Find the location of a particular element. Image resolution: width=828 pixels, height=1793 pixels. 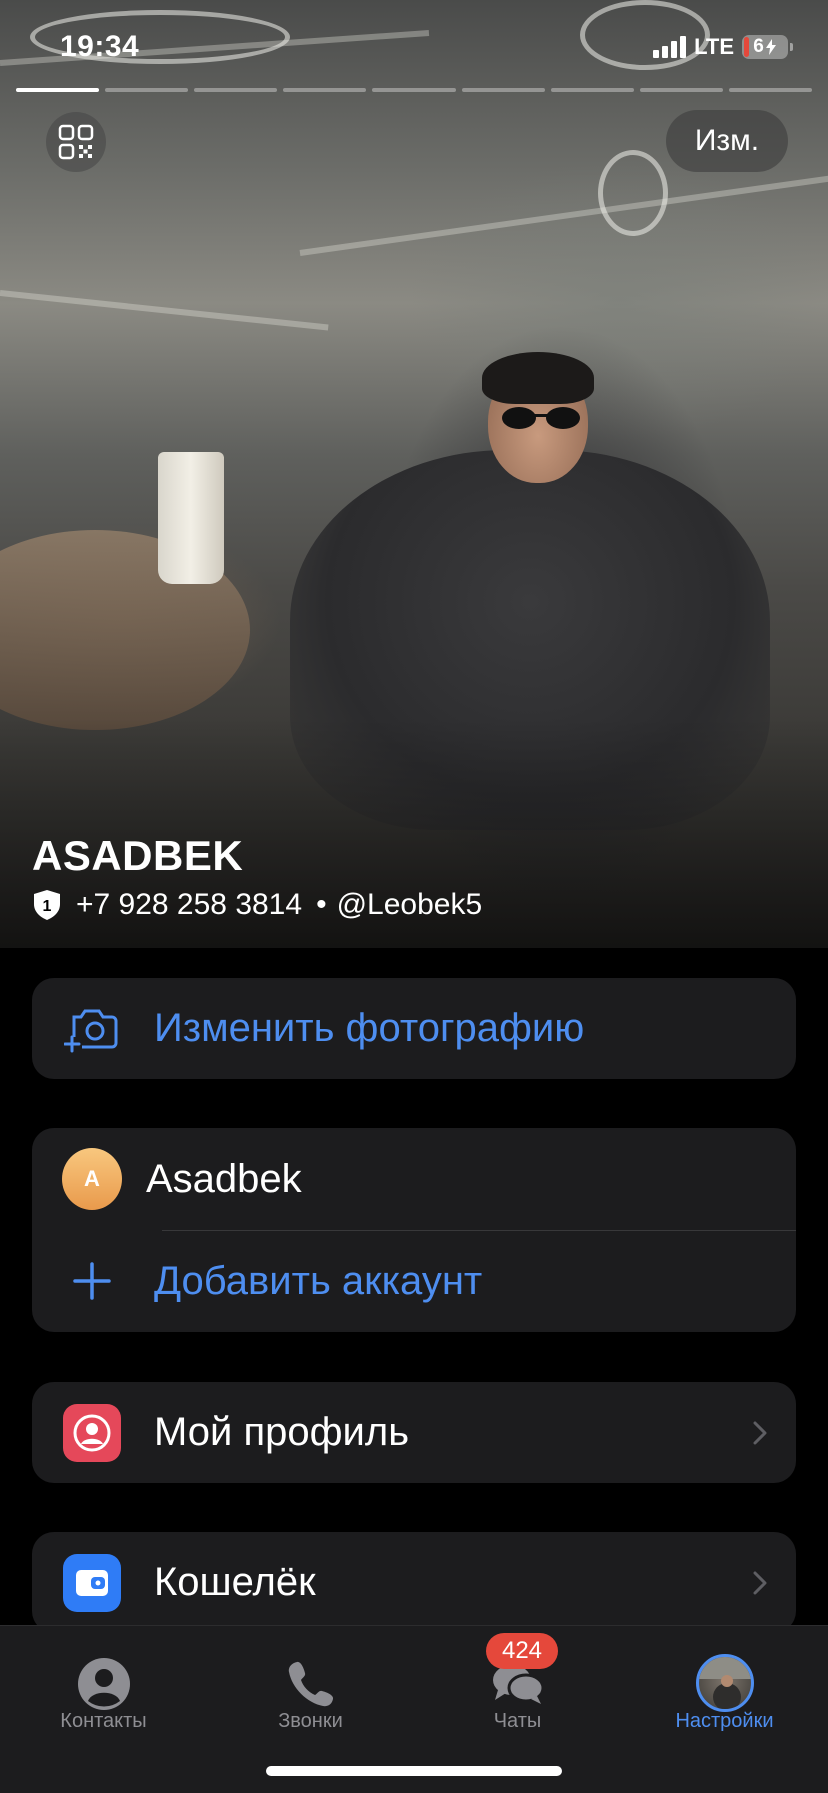

tab-settings: Настройки is located at coordinates (724, 1686).